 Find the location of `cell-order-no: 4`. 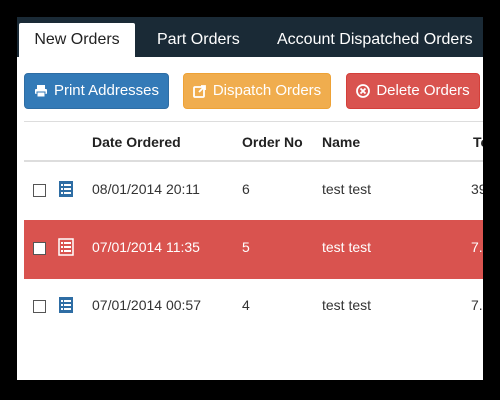

cell-order-no: 4 is located at coordinates (246, 305).